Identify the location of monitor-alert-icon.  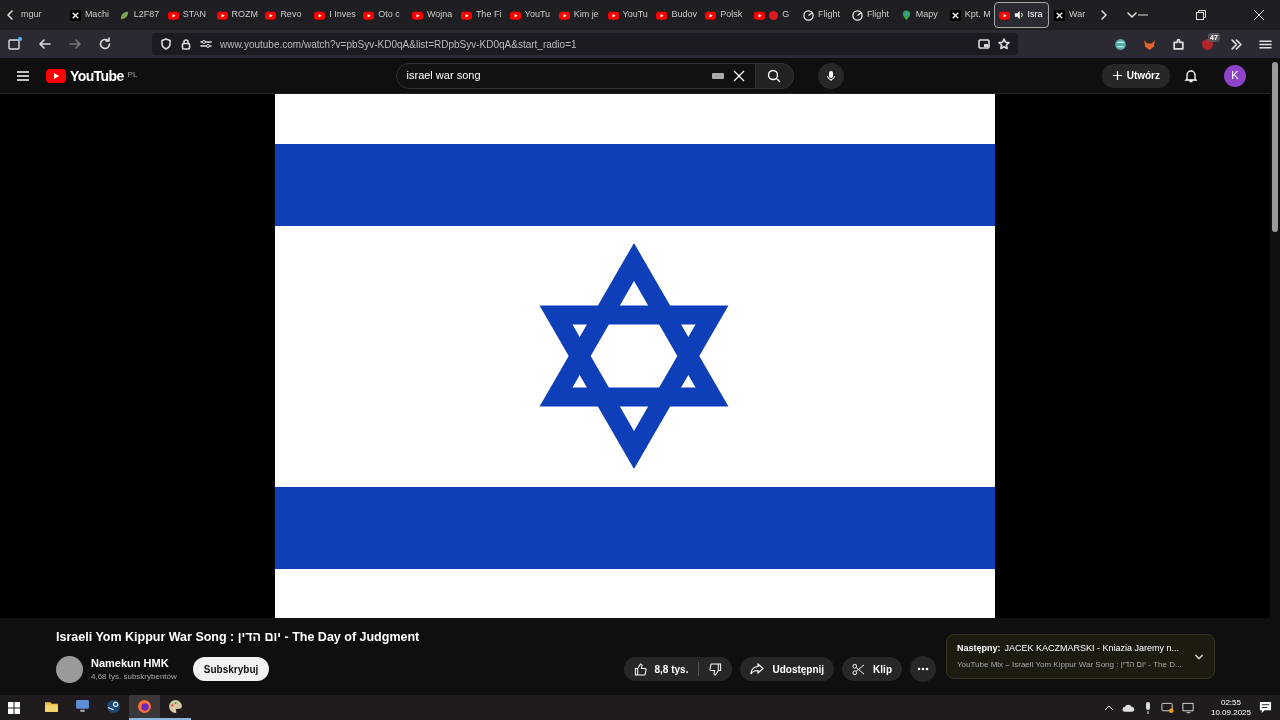
(1167, 707).